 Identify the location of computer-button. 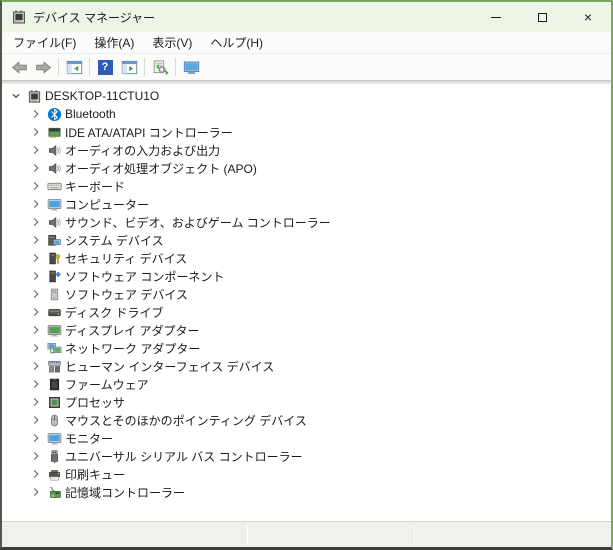
(191, 67).